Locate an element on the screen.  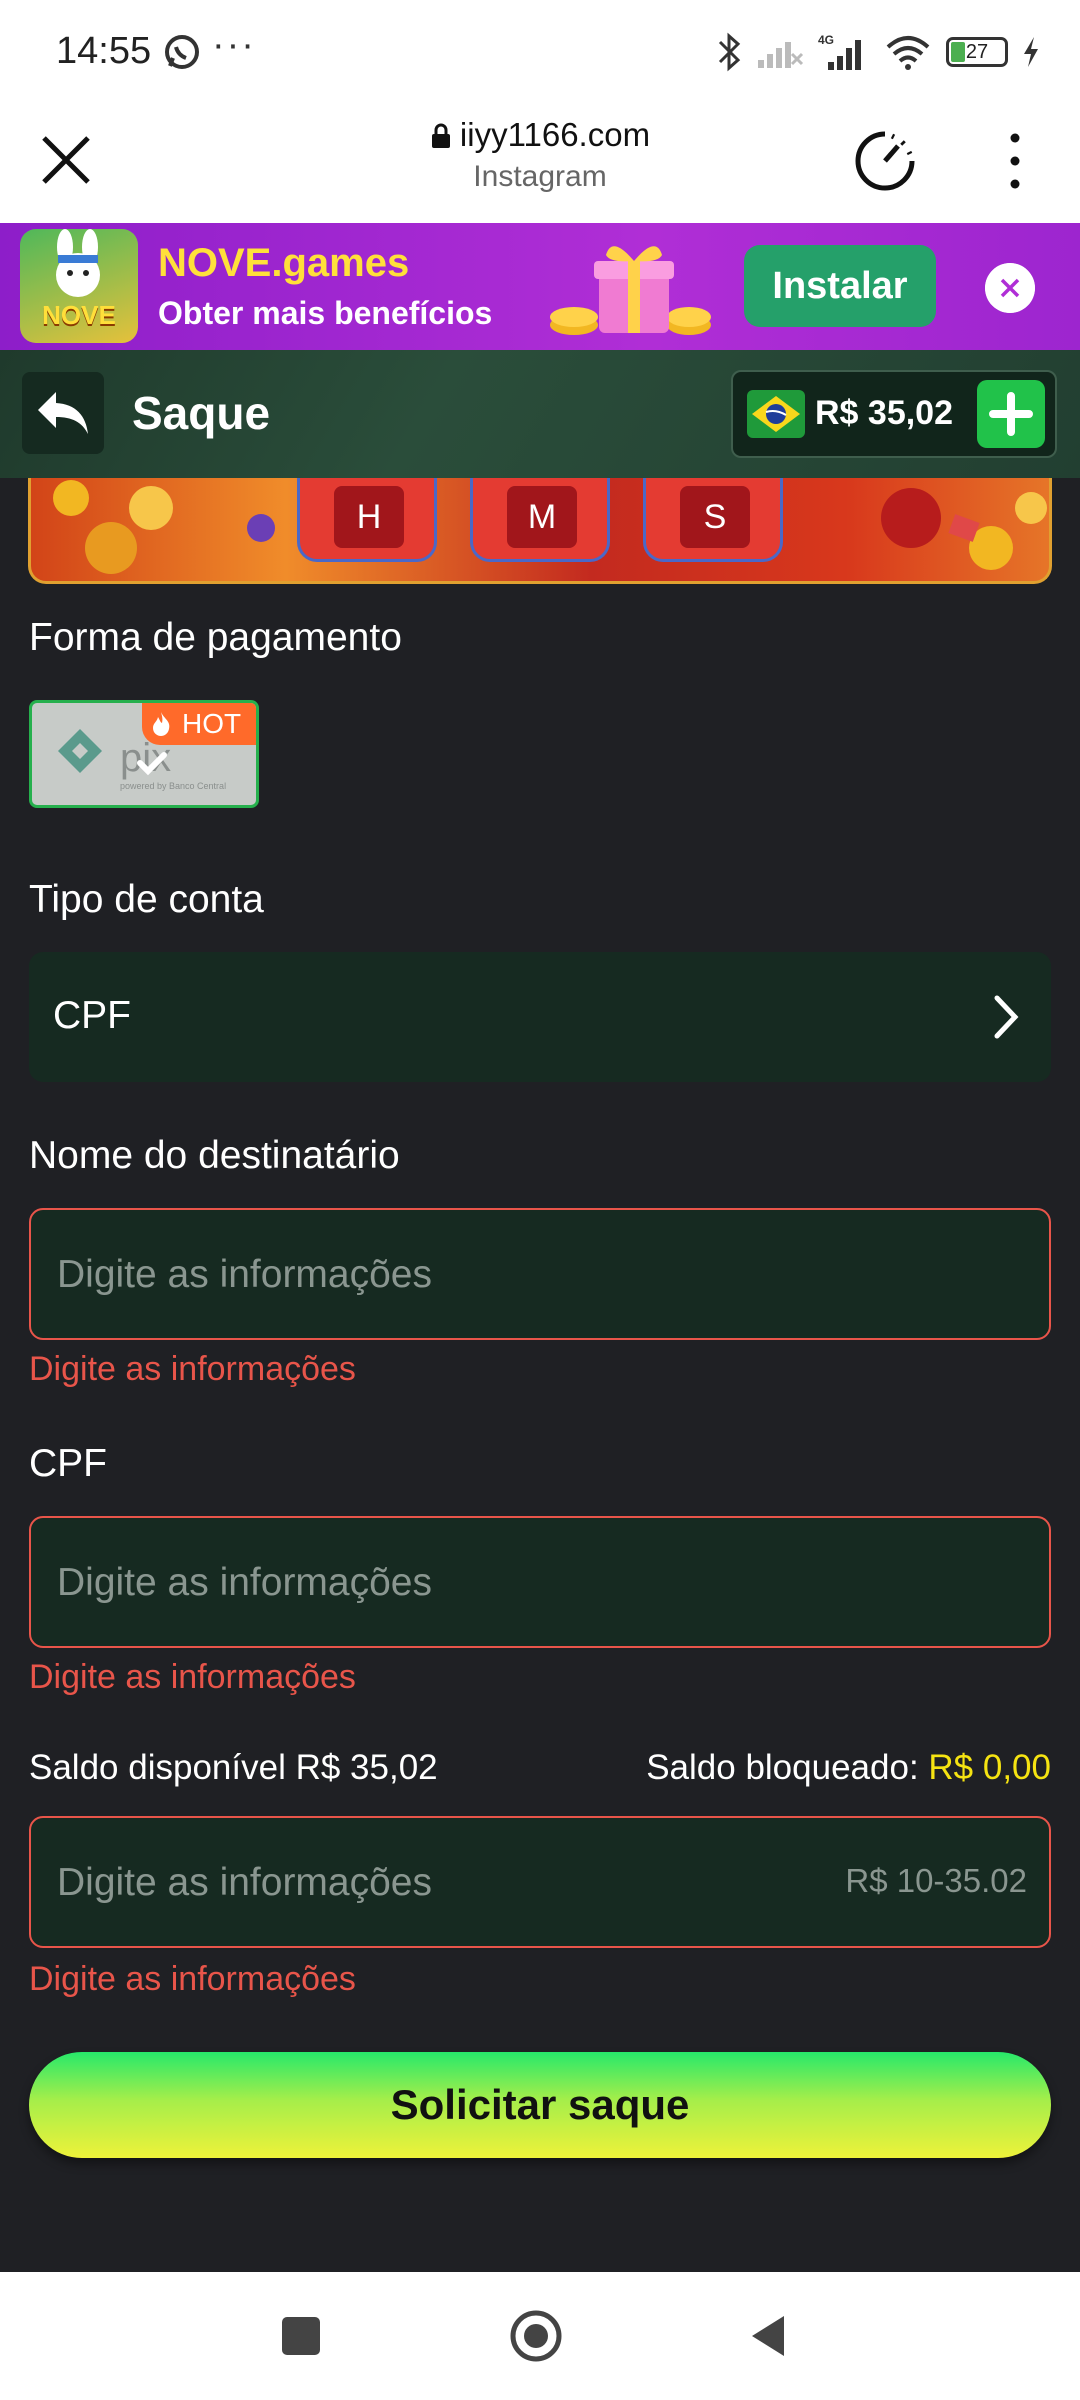
ad-subtitle: Obter mais benefícios is located at coordinates (325, 313).